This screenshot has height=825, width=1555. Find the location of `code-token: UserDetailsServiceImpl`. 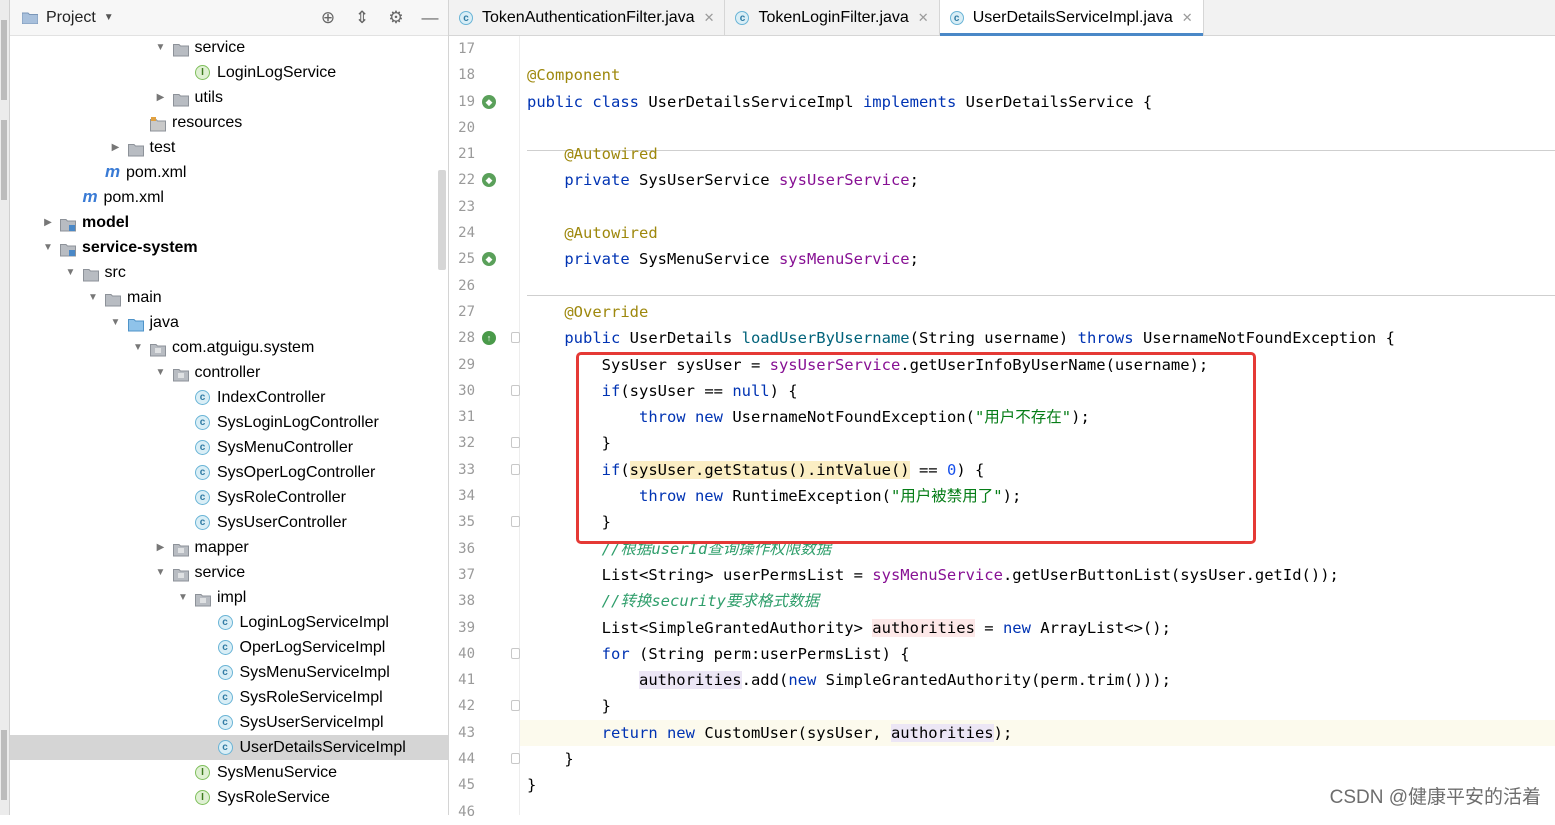

code-token: UserDetailsServiceImpl is located at coordinates (755, 101).